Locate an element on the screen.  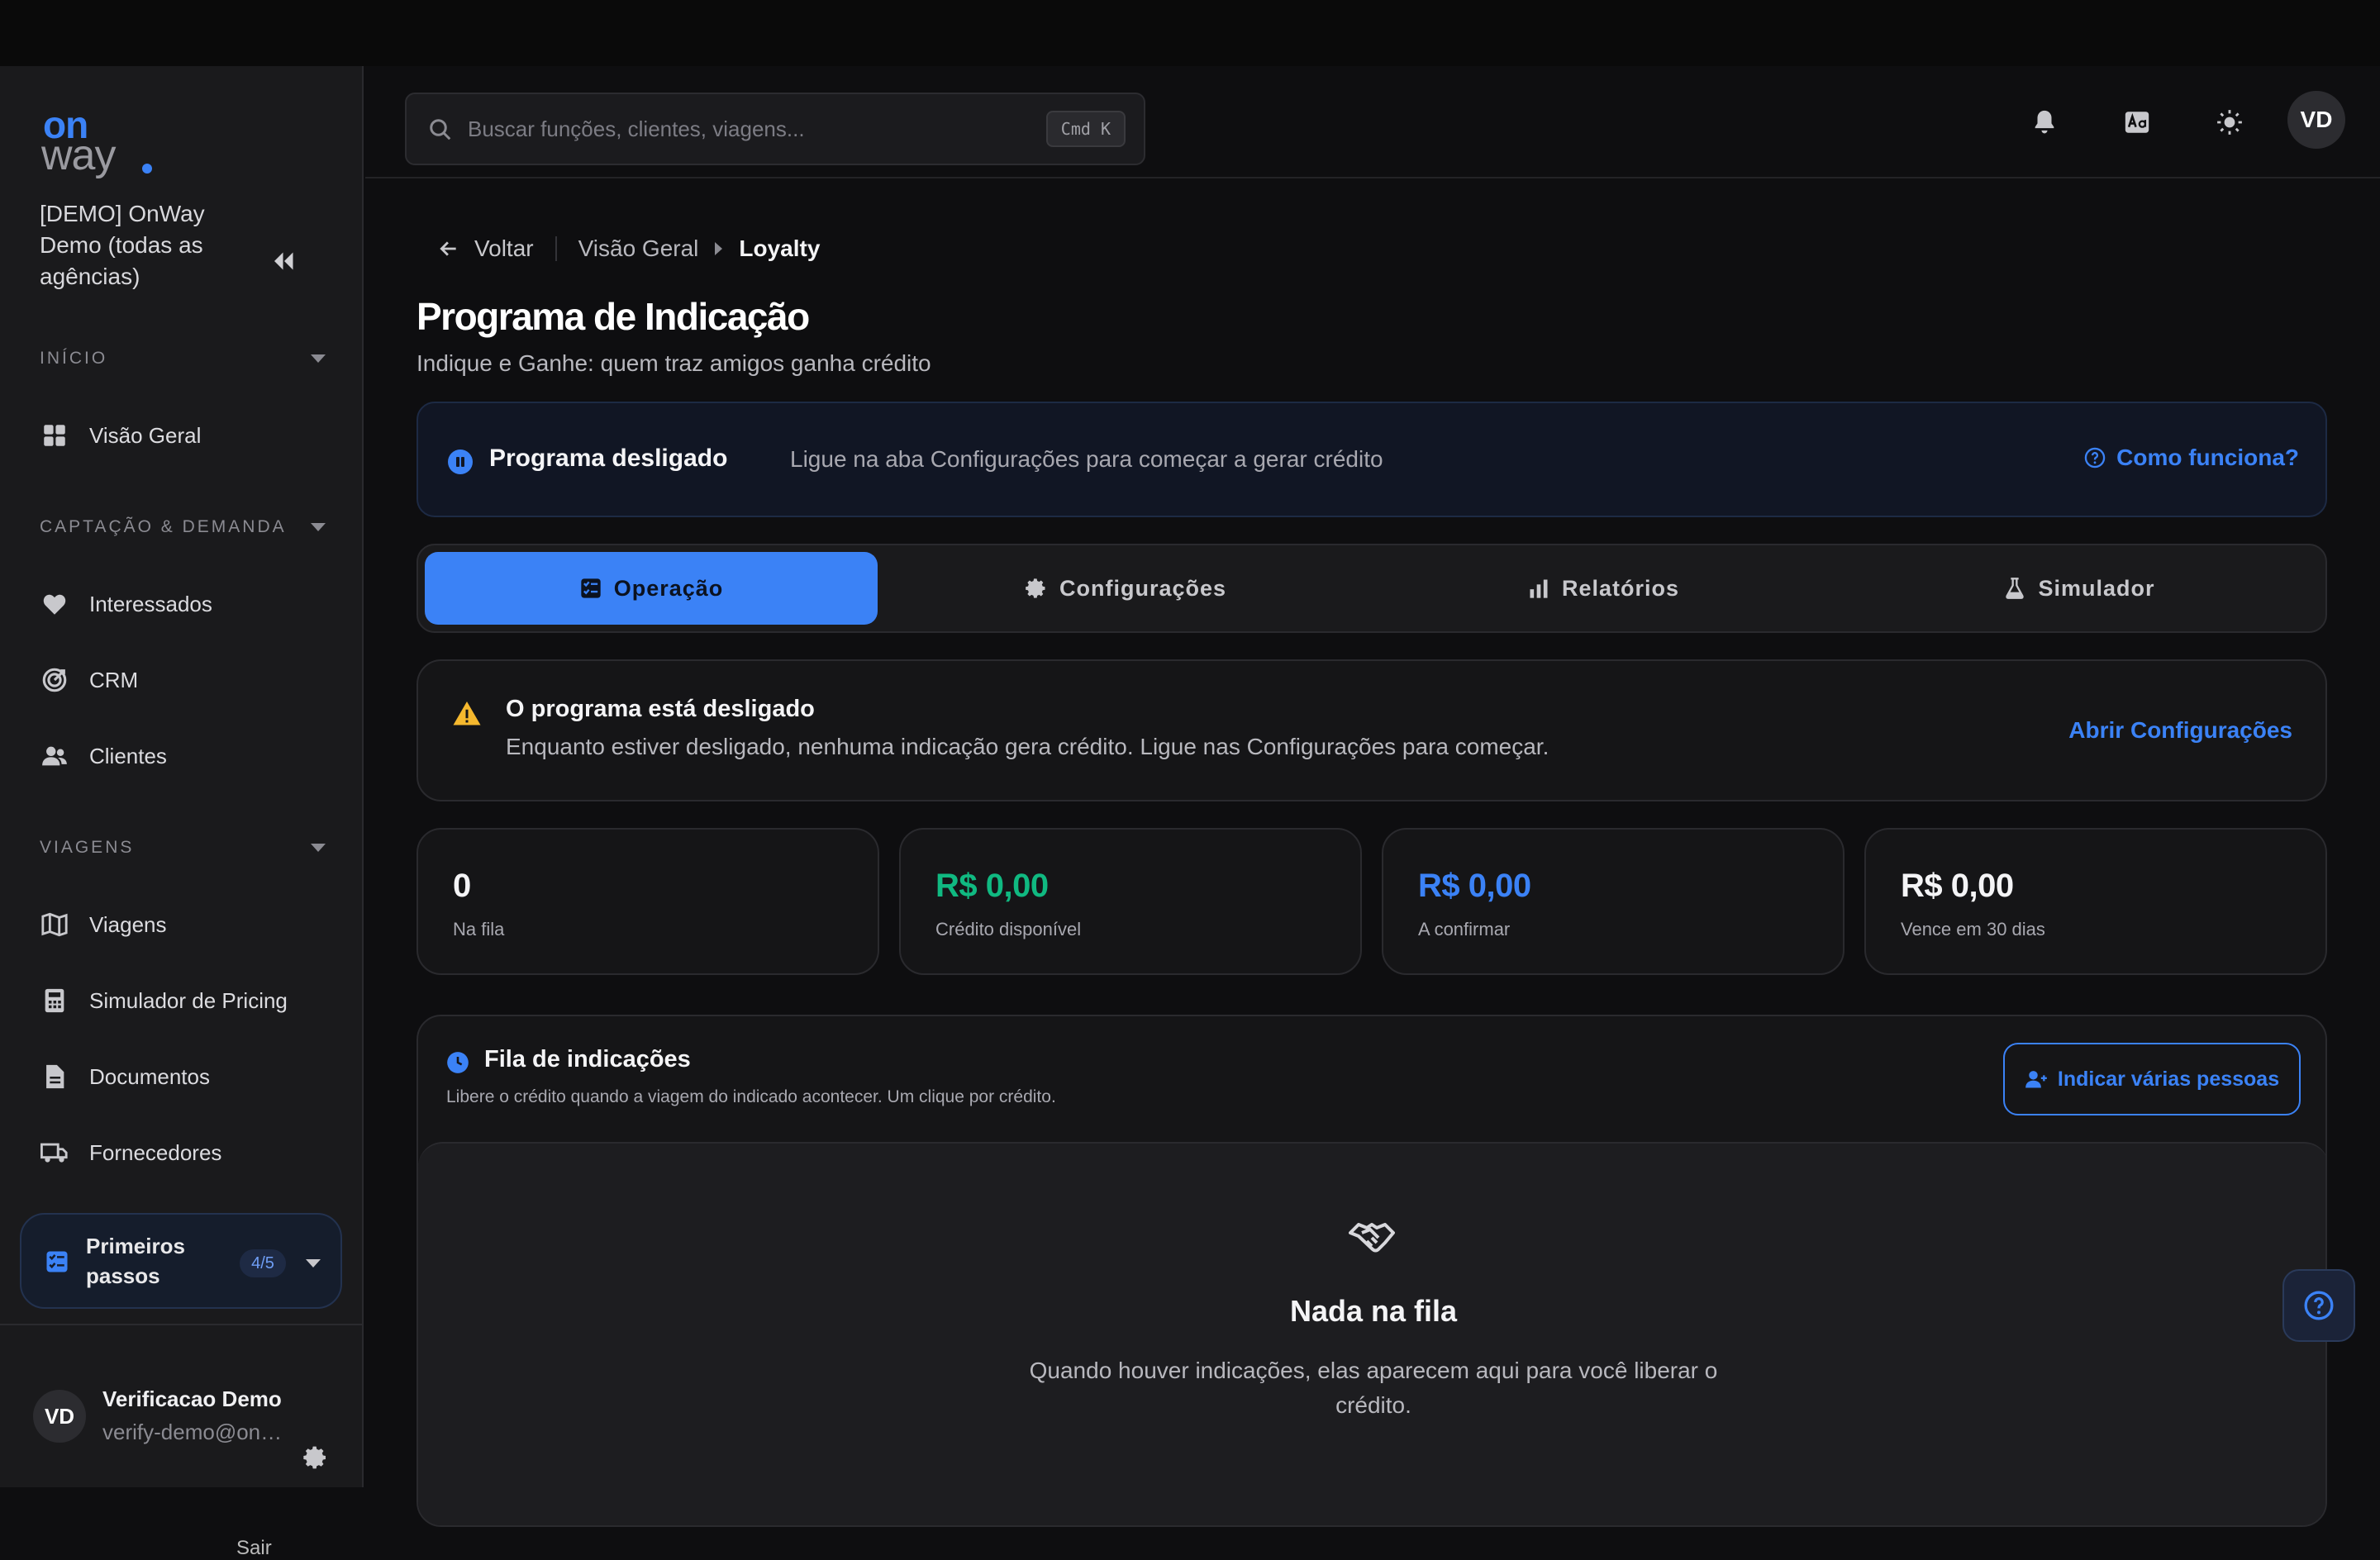
notifications-button is located at coordinates (2044, 122).